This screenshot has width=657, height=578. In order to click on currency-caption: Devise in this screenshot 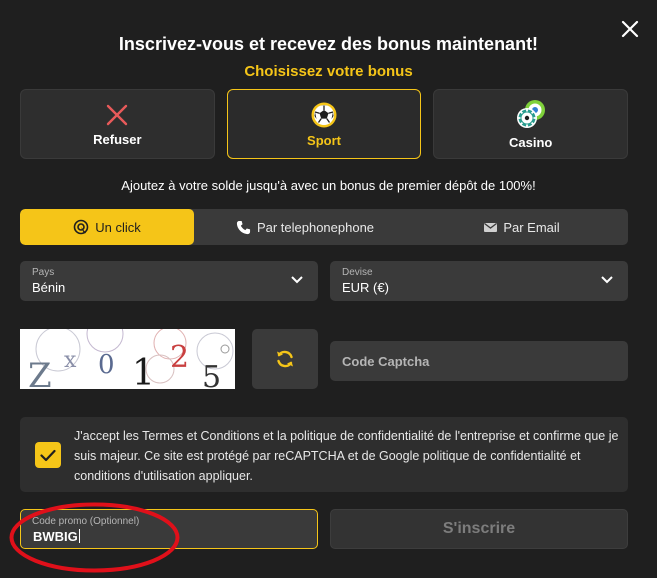, I will do `click(357, 272)`.